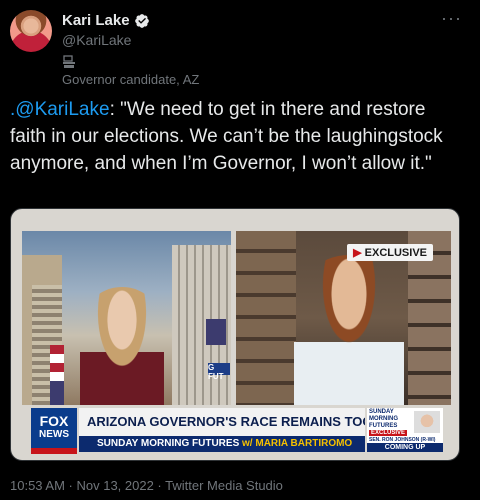 The height and width of the screenshot is (500, 480). Describe the element at coordinates (451, 18) in the screenshot. I see `more-options-icon: ···` at that location.